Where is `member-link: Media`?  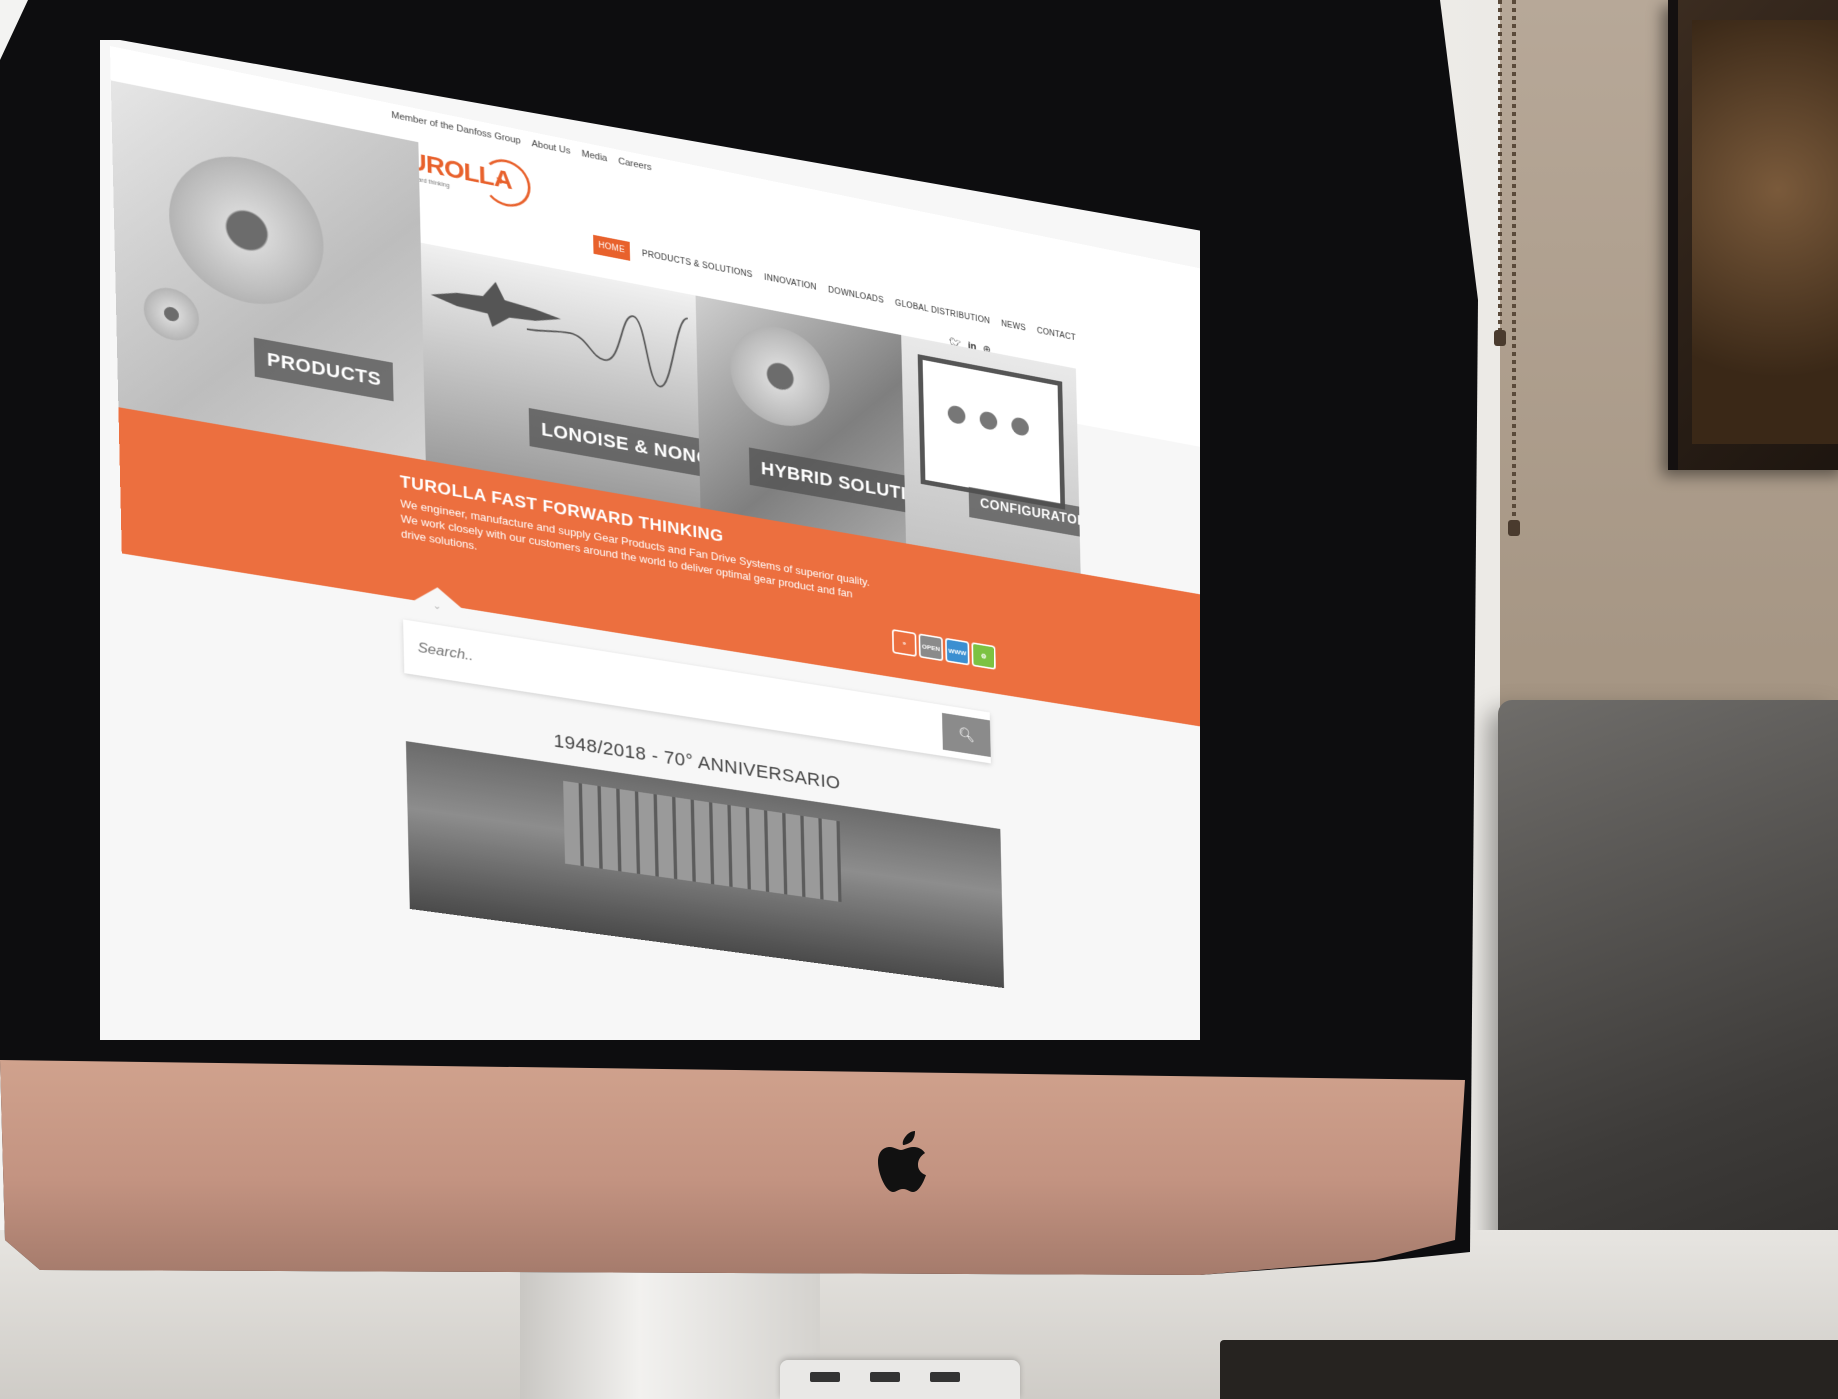 member-link: Media is located at coordinates (595, 156).